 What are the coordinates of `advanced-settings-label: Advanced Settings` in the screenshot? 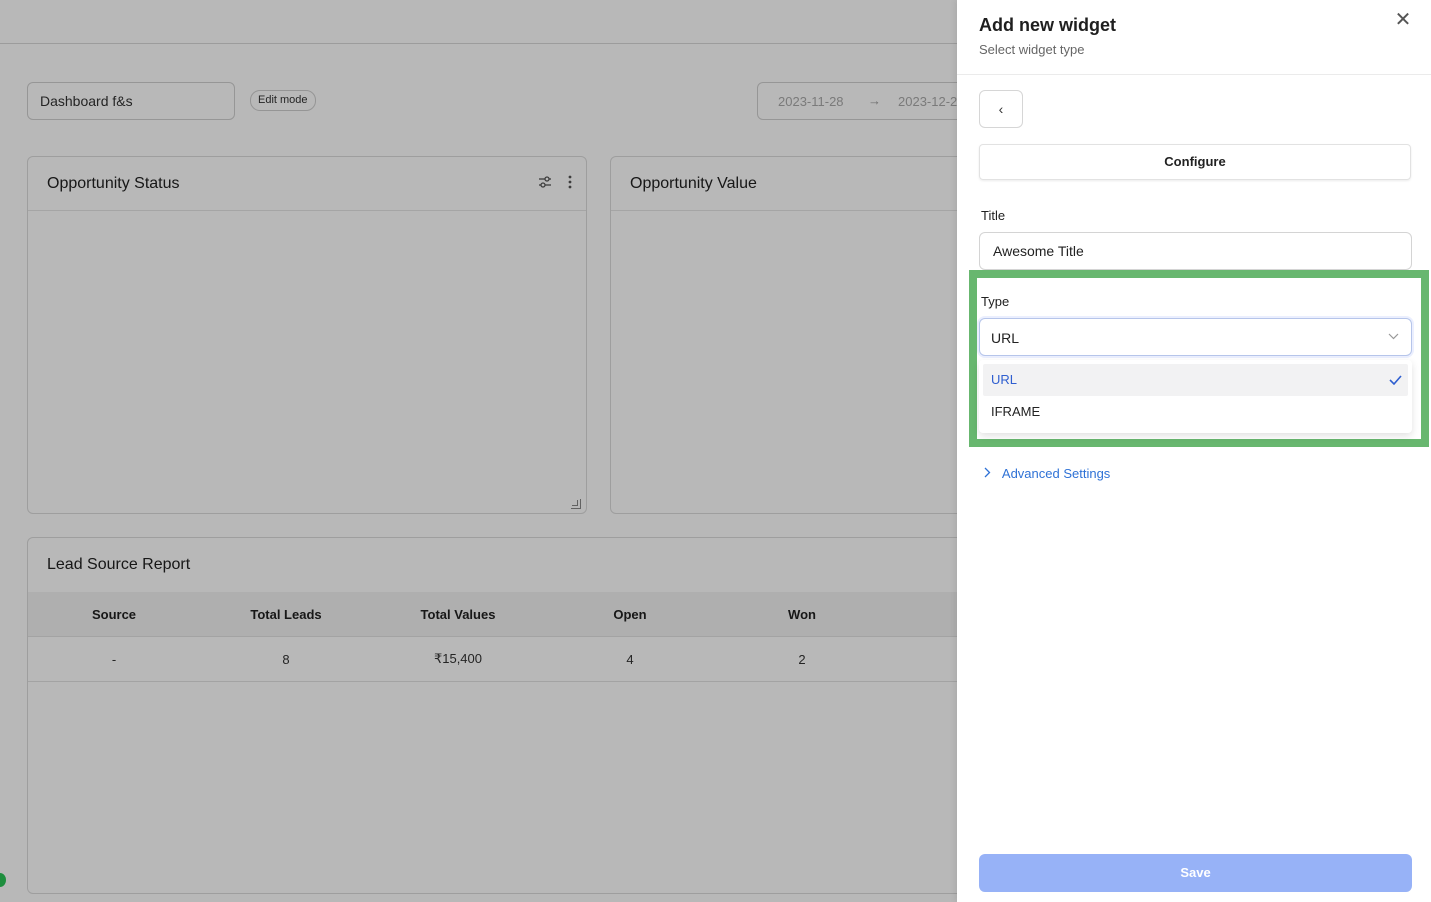 It's located at (1056, 473).